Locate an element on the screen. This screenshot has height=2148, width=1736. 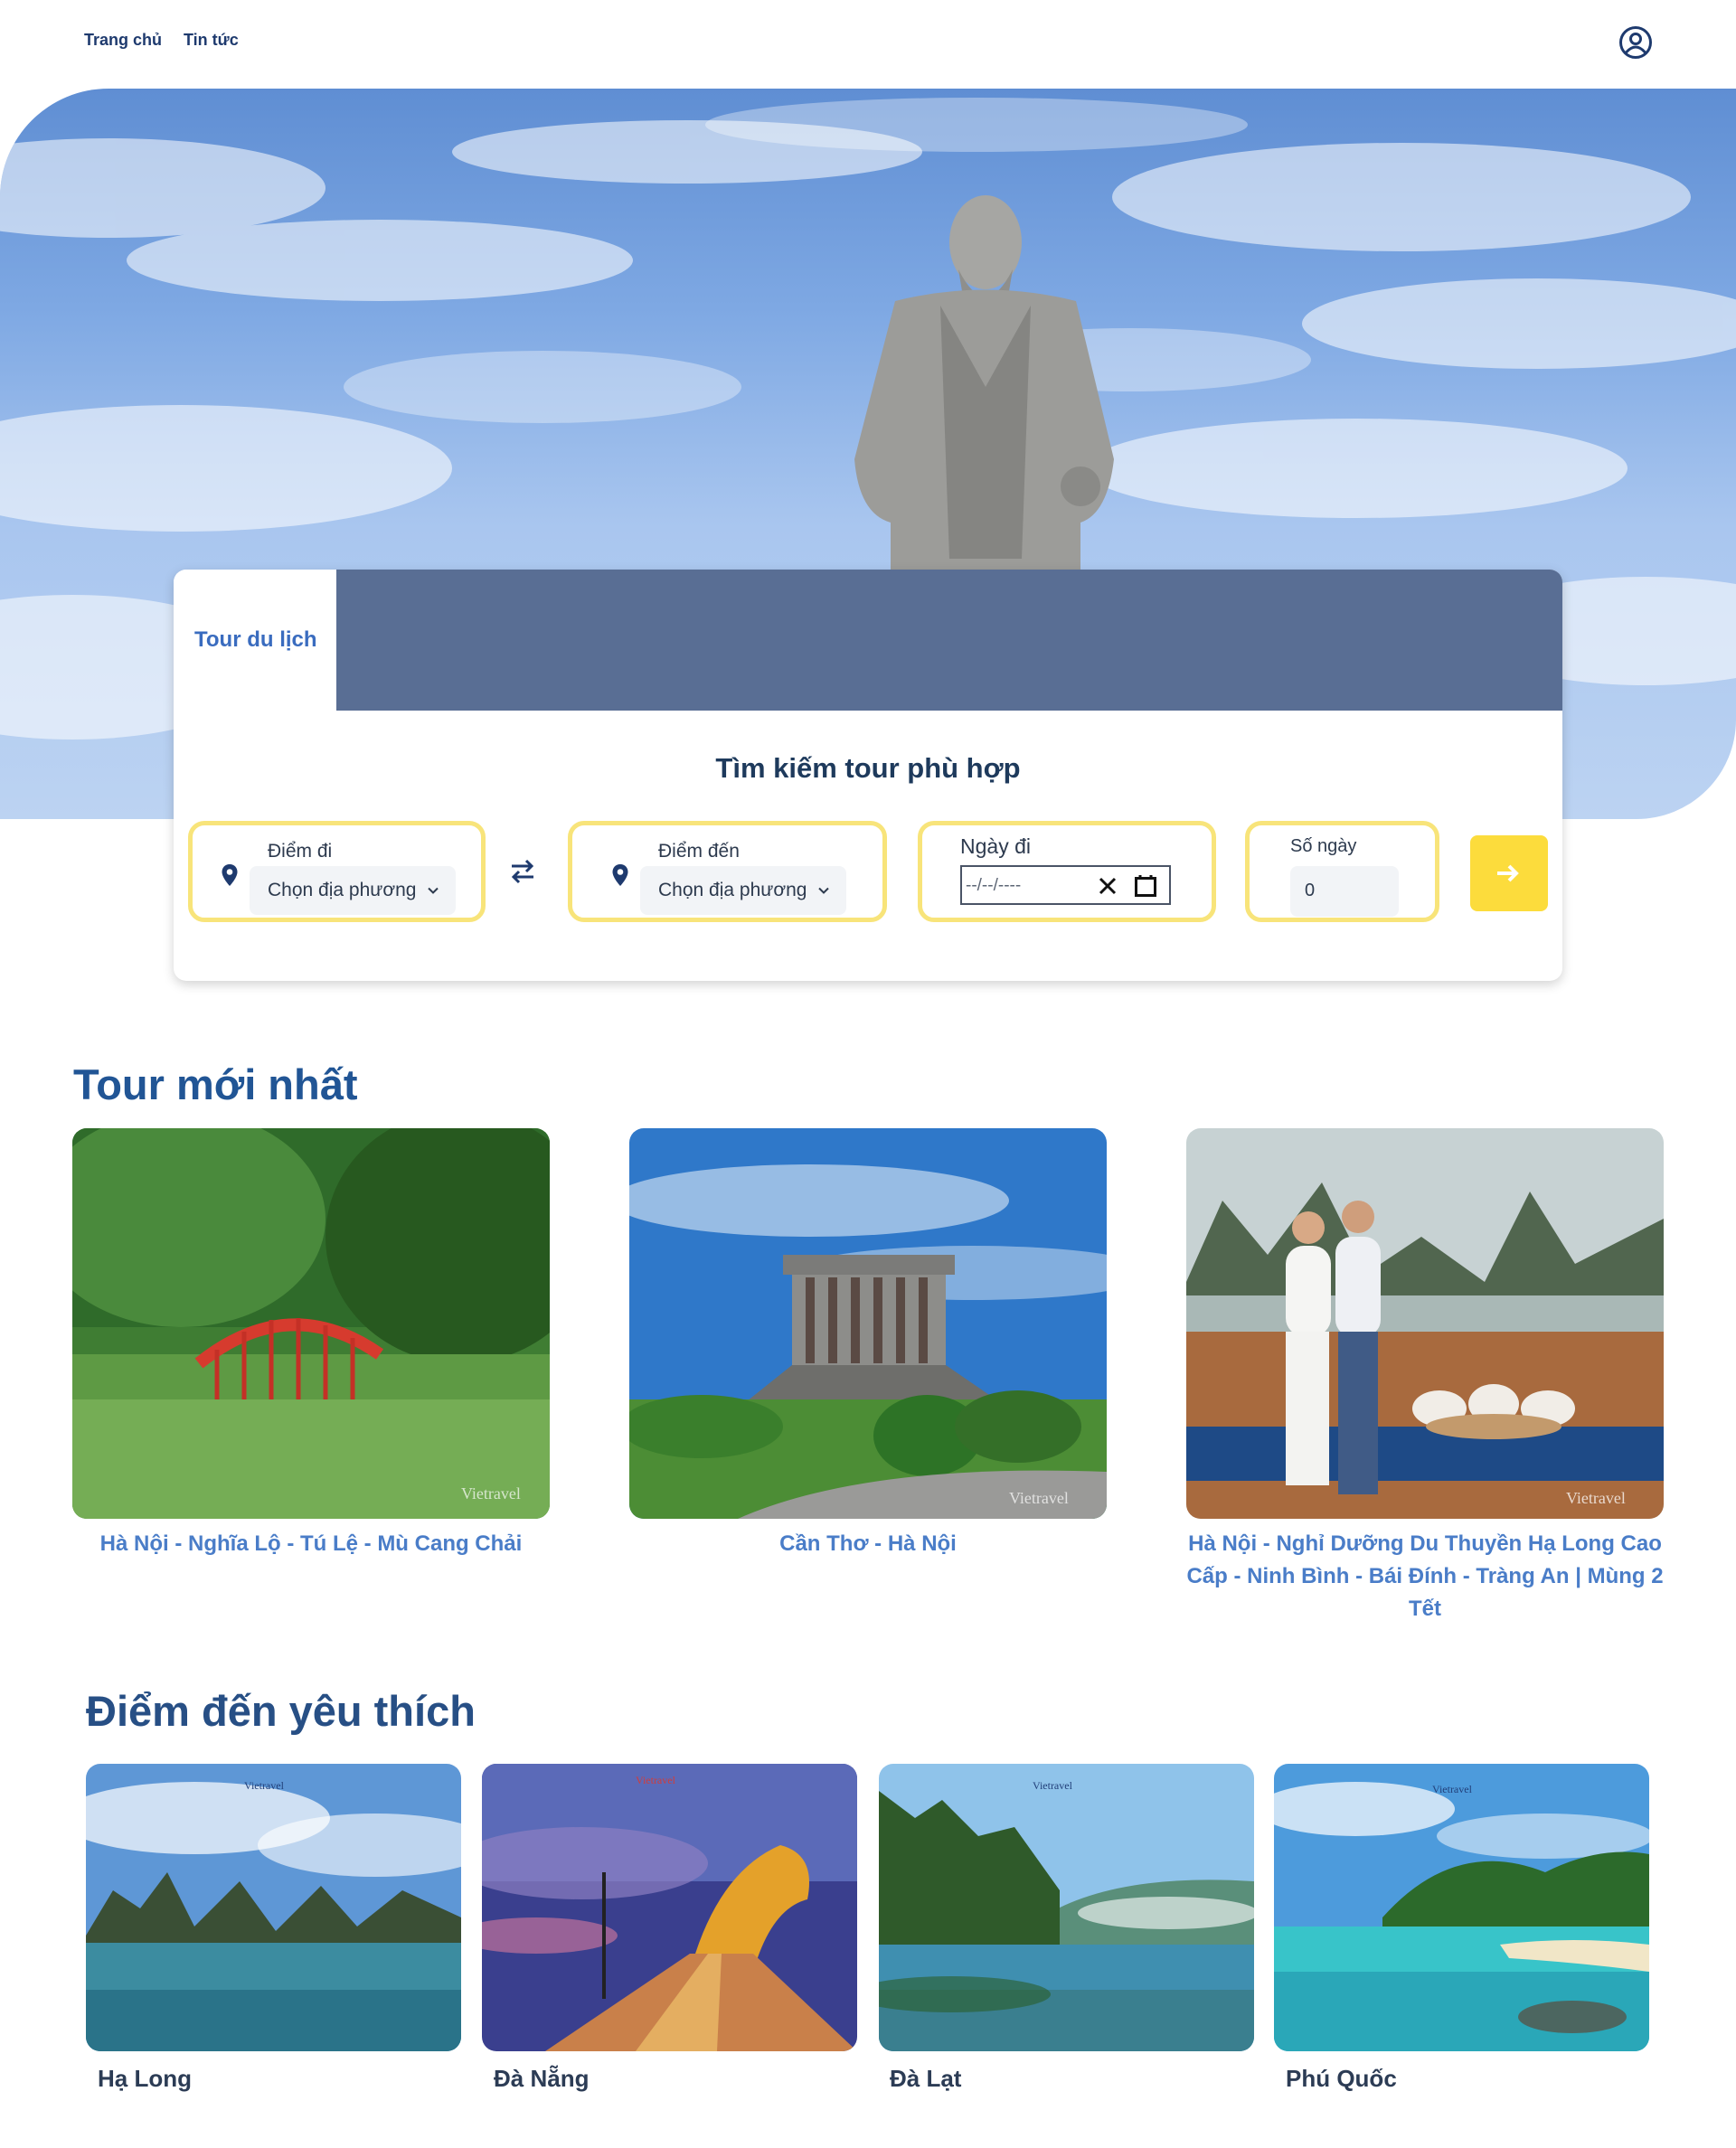
days-field: Số ngày 0 is located at coordinates (1342, 872).